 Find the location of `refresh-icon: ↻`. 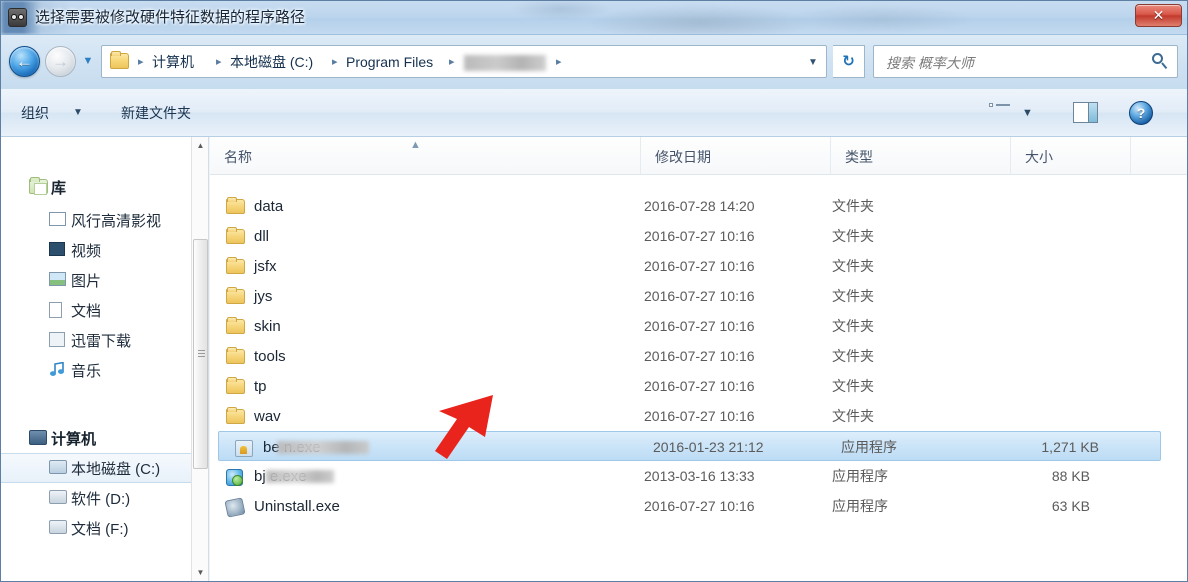

refresh-icon: ↻ is located at coordinates (848, 61).